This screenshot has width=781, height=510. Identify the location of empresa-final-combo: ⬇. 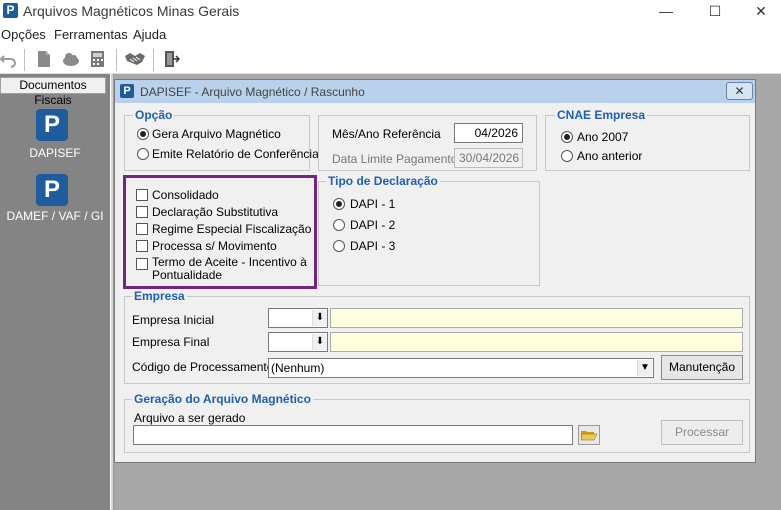
(298, 342).